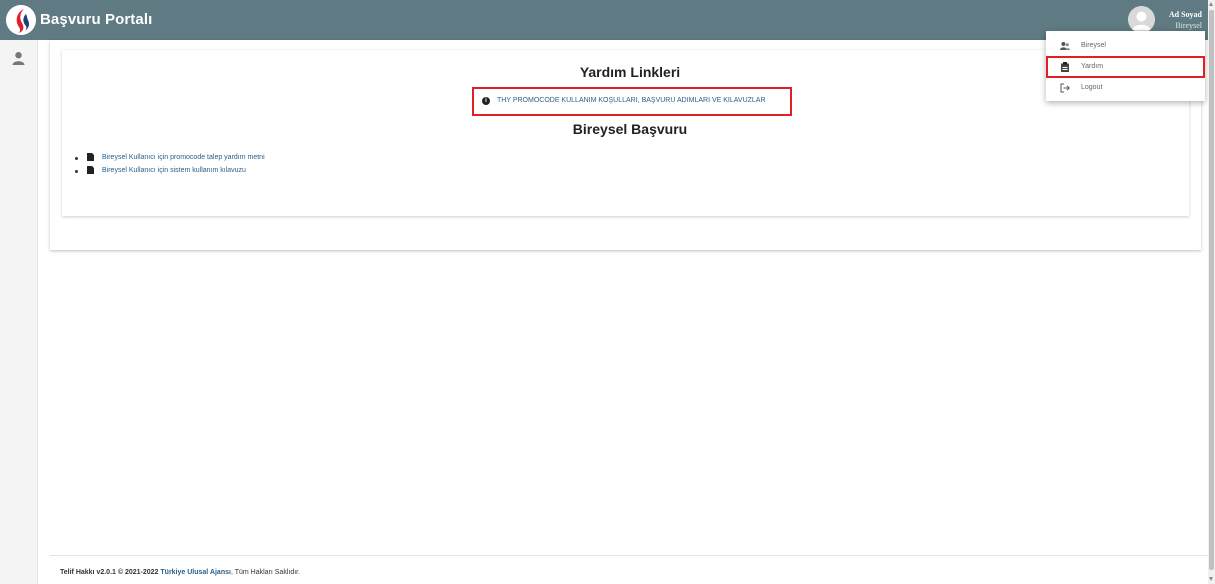 This screenshot has height=584, width=1215. What do you see at coordinates (18, 58) in the screenshot?
I see `user-icon` at bounding box center [18, 58].